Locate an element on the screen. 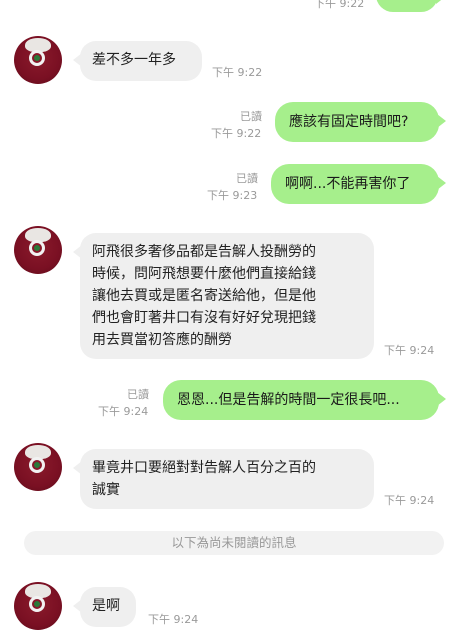 This screenshot has width=470, height=642. message-time: 下午 9:23 is located at coordinates (232, 195).